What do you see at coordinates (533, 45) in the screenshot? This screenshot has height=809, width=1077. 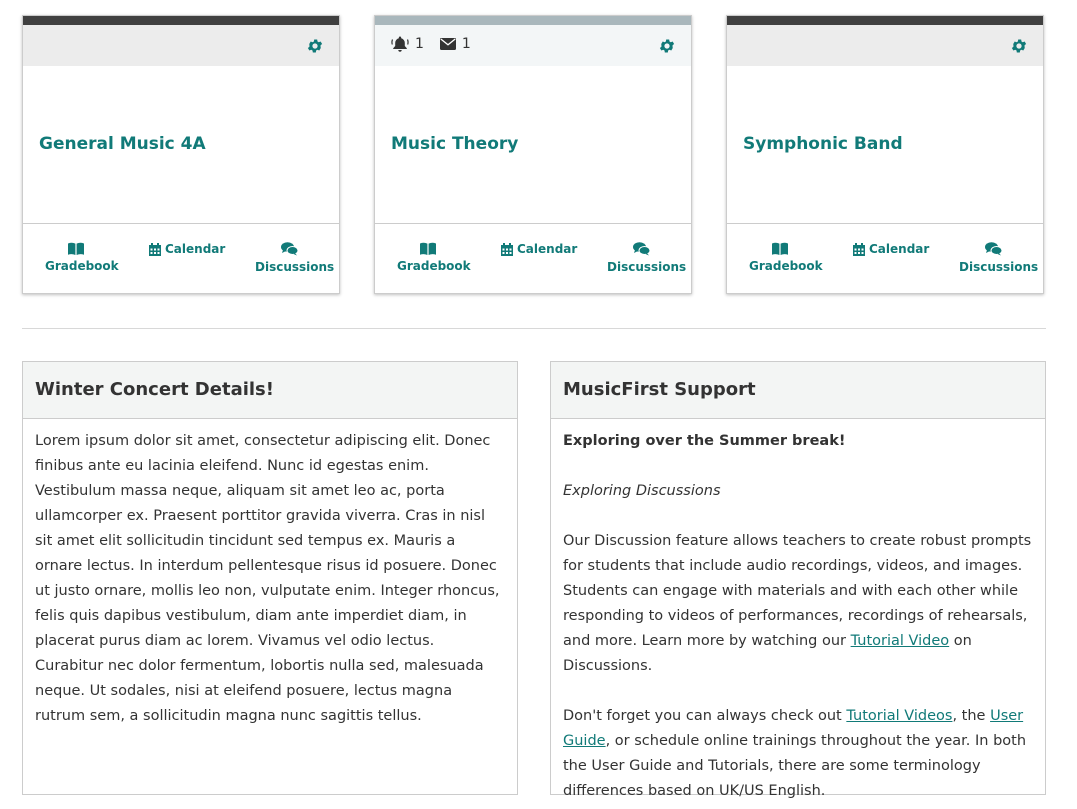 I see `card-header: 1 1` at bounding box center [533, 45].